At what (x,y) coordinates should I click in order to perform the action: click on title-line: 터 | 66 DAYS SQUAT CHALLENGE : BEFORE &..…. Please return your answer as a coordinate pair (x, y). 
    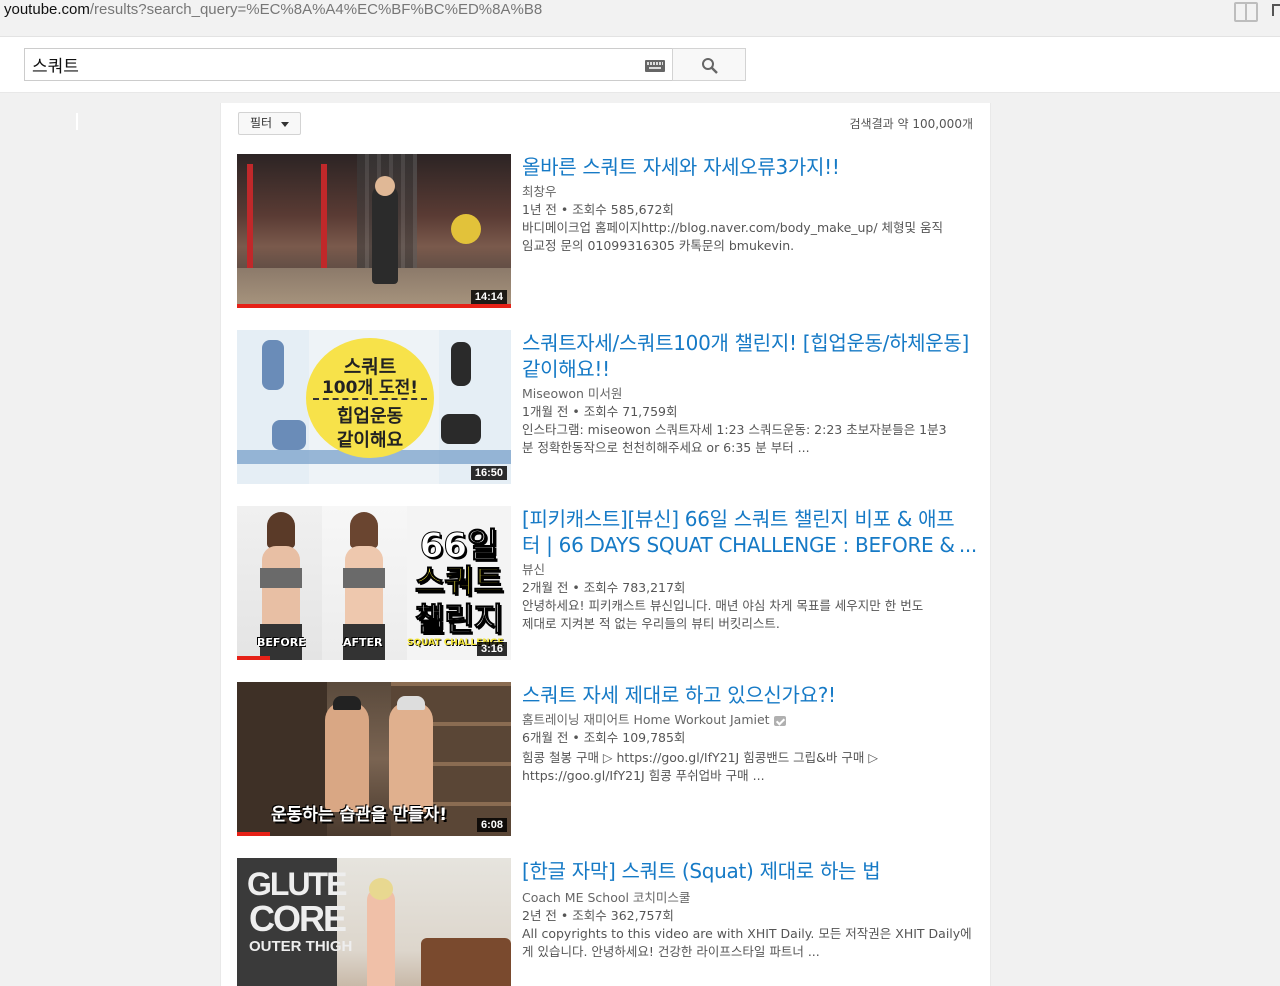
    Looking at the image, I should click on (749, 545).